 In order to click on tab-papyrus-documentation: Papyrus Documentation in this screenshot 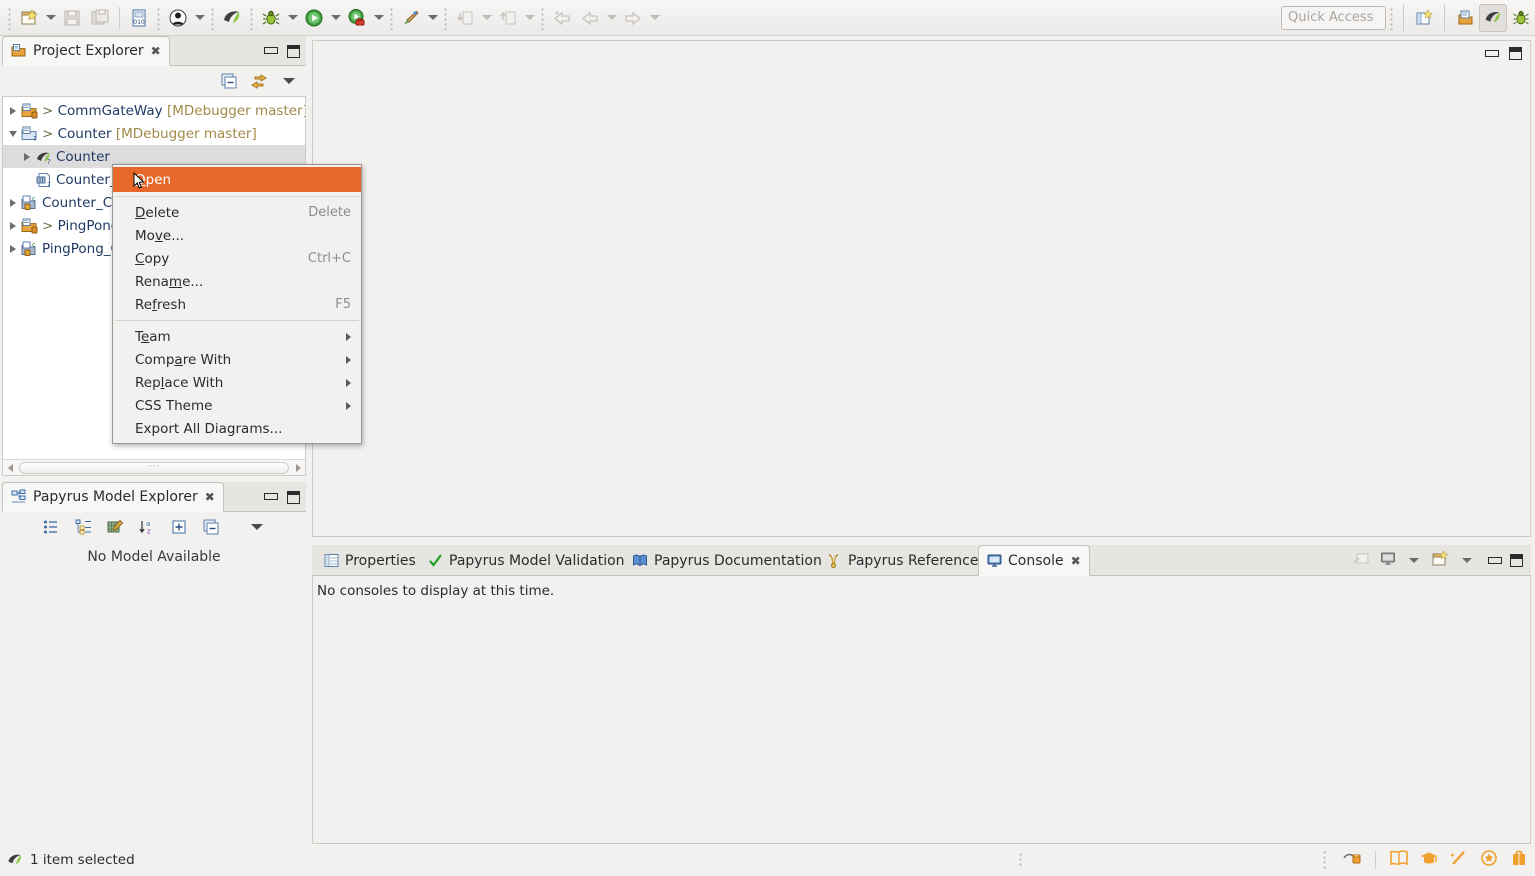, I will do `click(727, 560)`.